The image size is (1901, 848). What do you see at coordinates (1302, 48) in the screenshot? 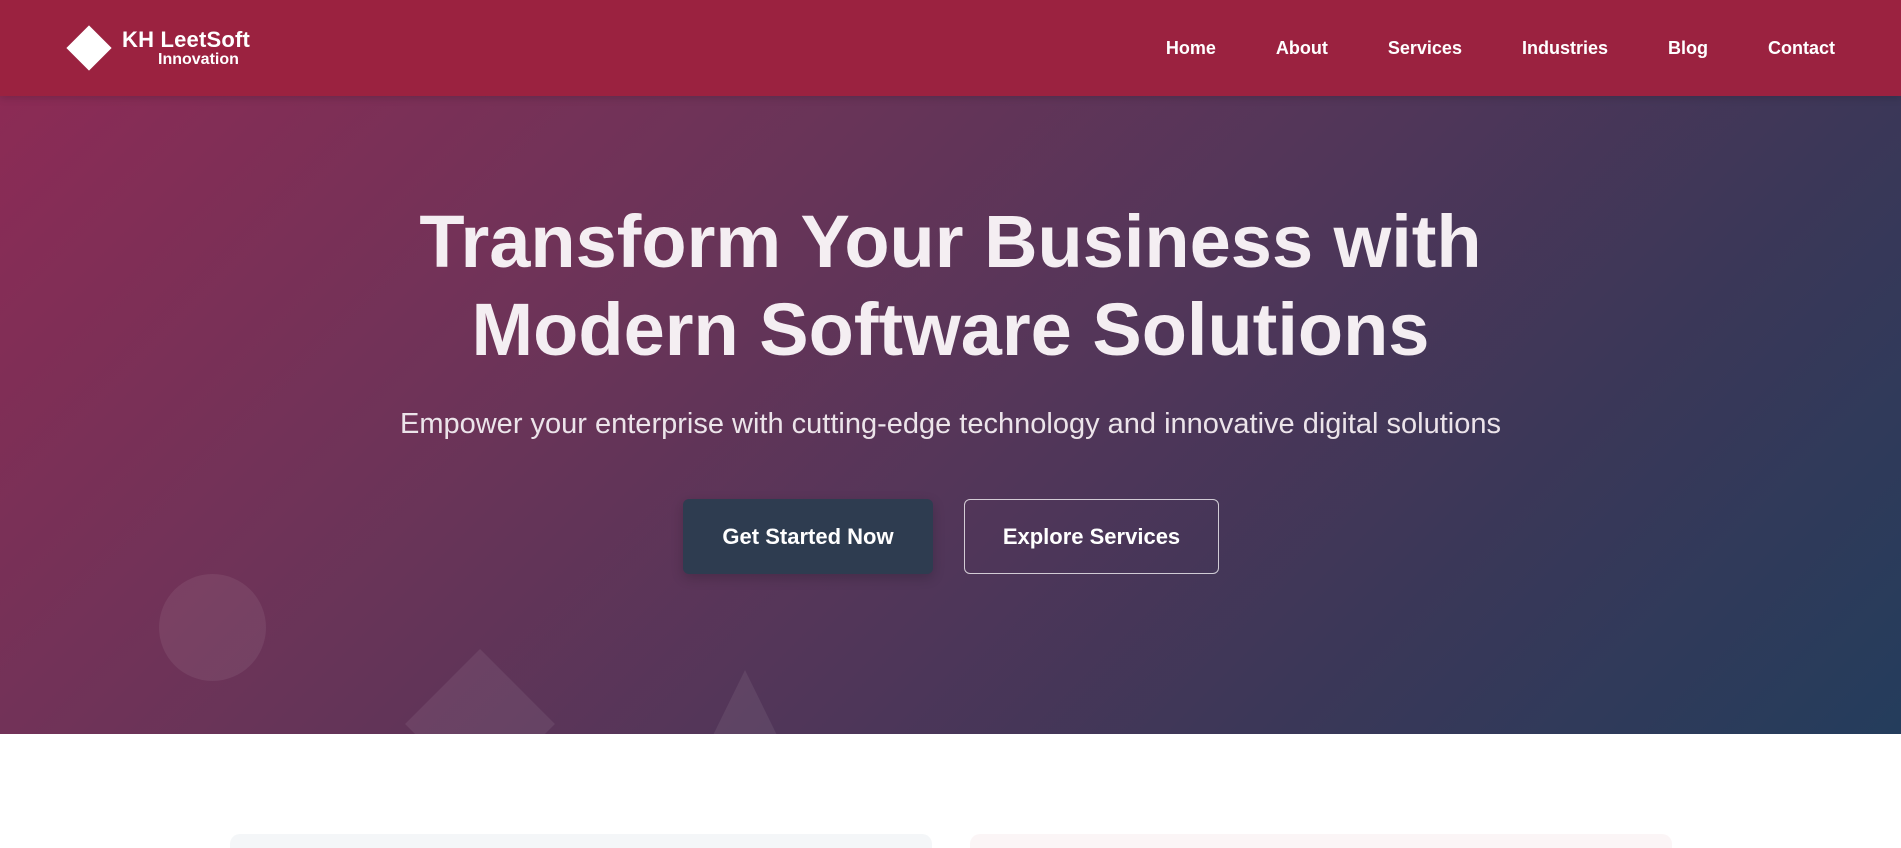
I see `nav-about: About` at bounding box center [1302, 48].